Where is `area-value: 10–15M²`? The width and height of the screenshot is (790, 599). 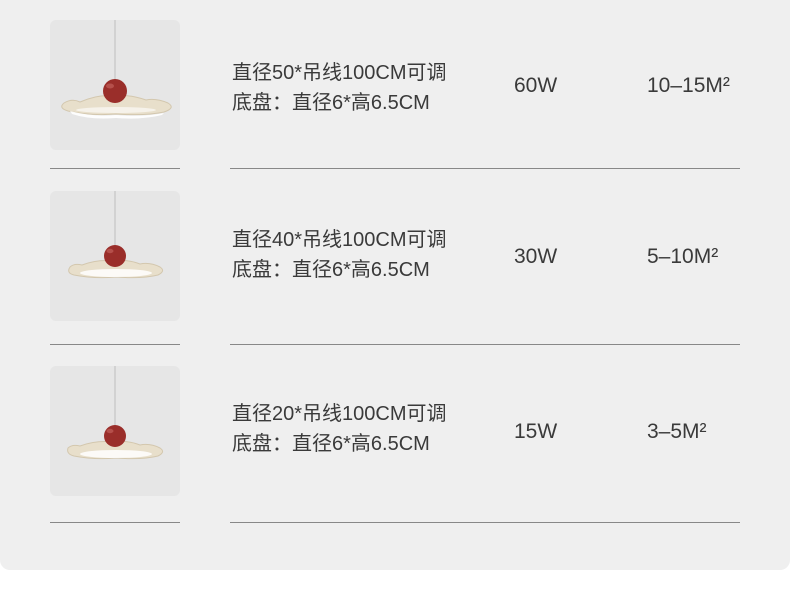 area-value: 10–15M² is located at coordinates (688, 85).